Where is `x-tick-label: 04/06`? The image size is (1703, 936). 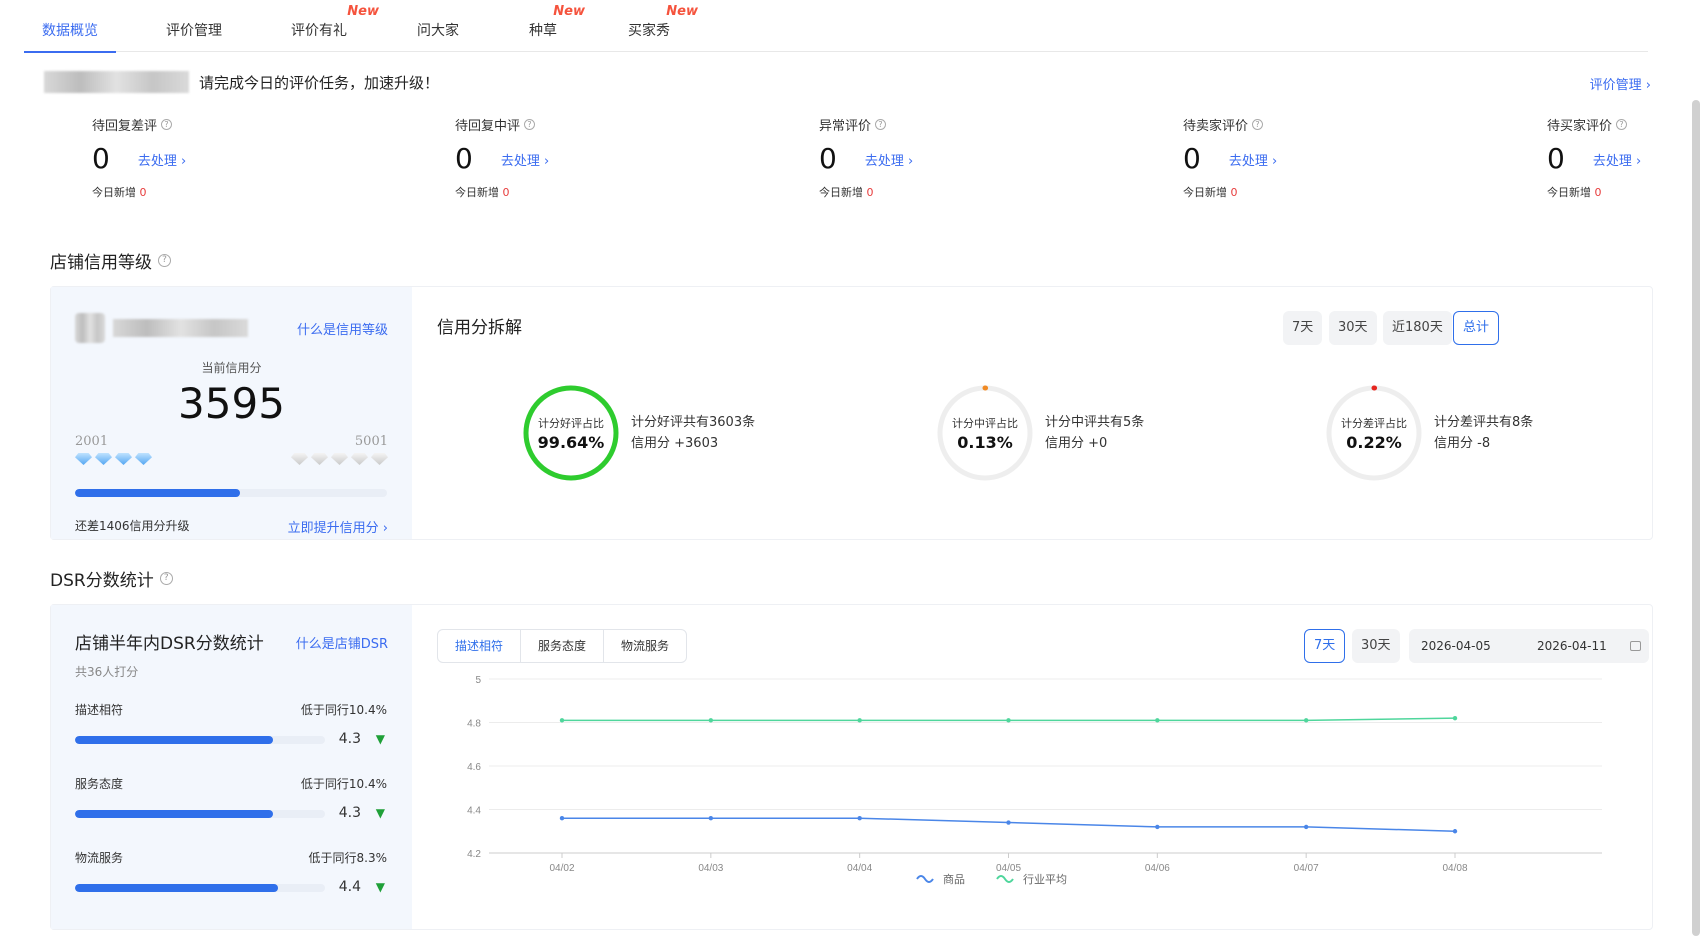
x-tick-label: 04/06 is located at coordinates (1157, 868).